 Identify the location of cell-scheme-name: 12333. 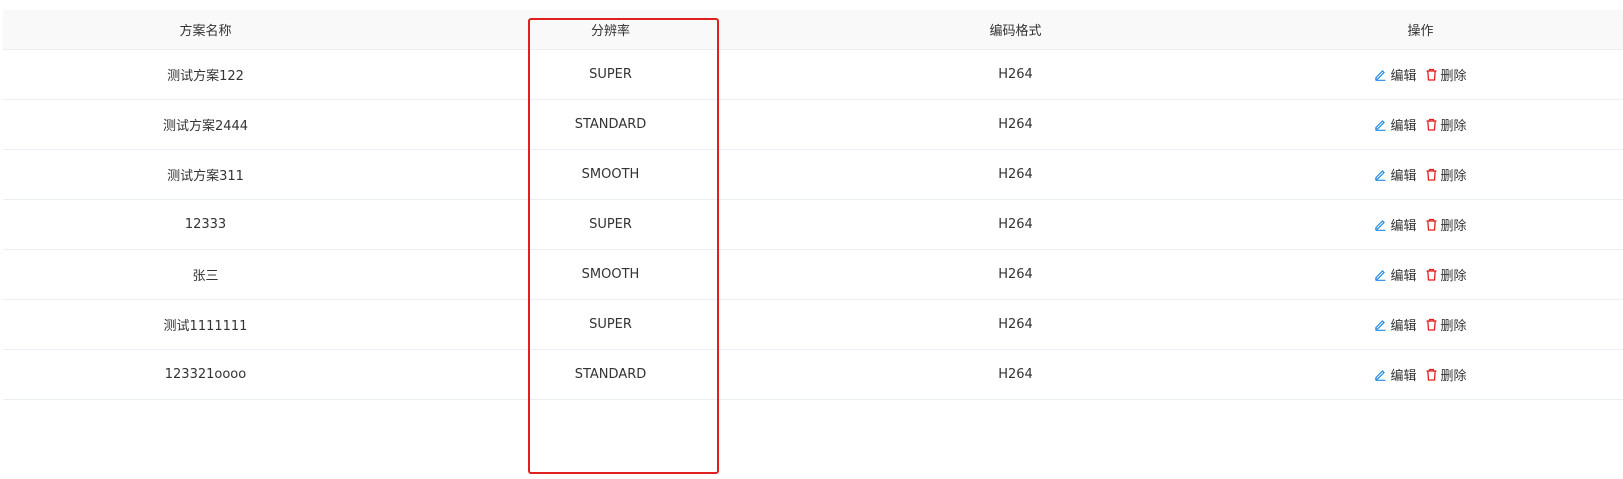
(205, 224).